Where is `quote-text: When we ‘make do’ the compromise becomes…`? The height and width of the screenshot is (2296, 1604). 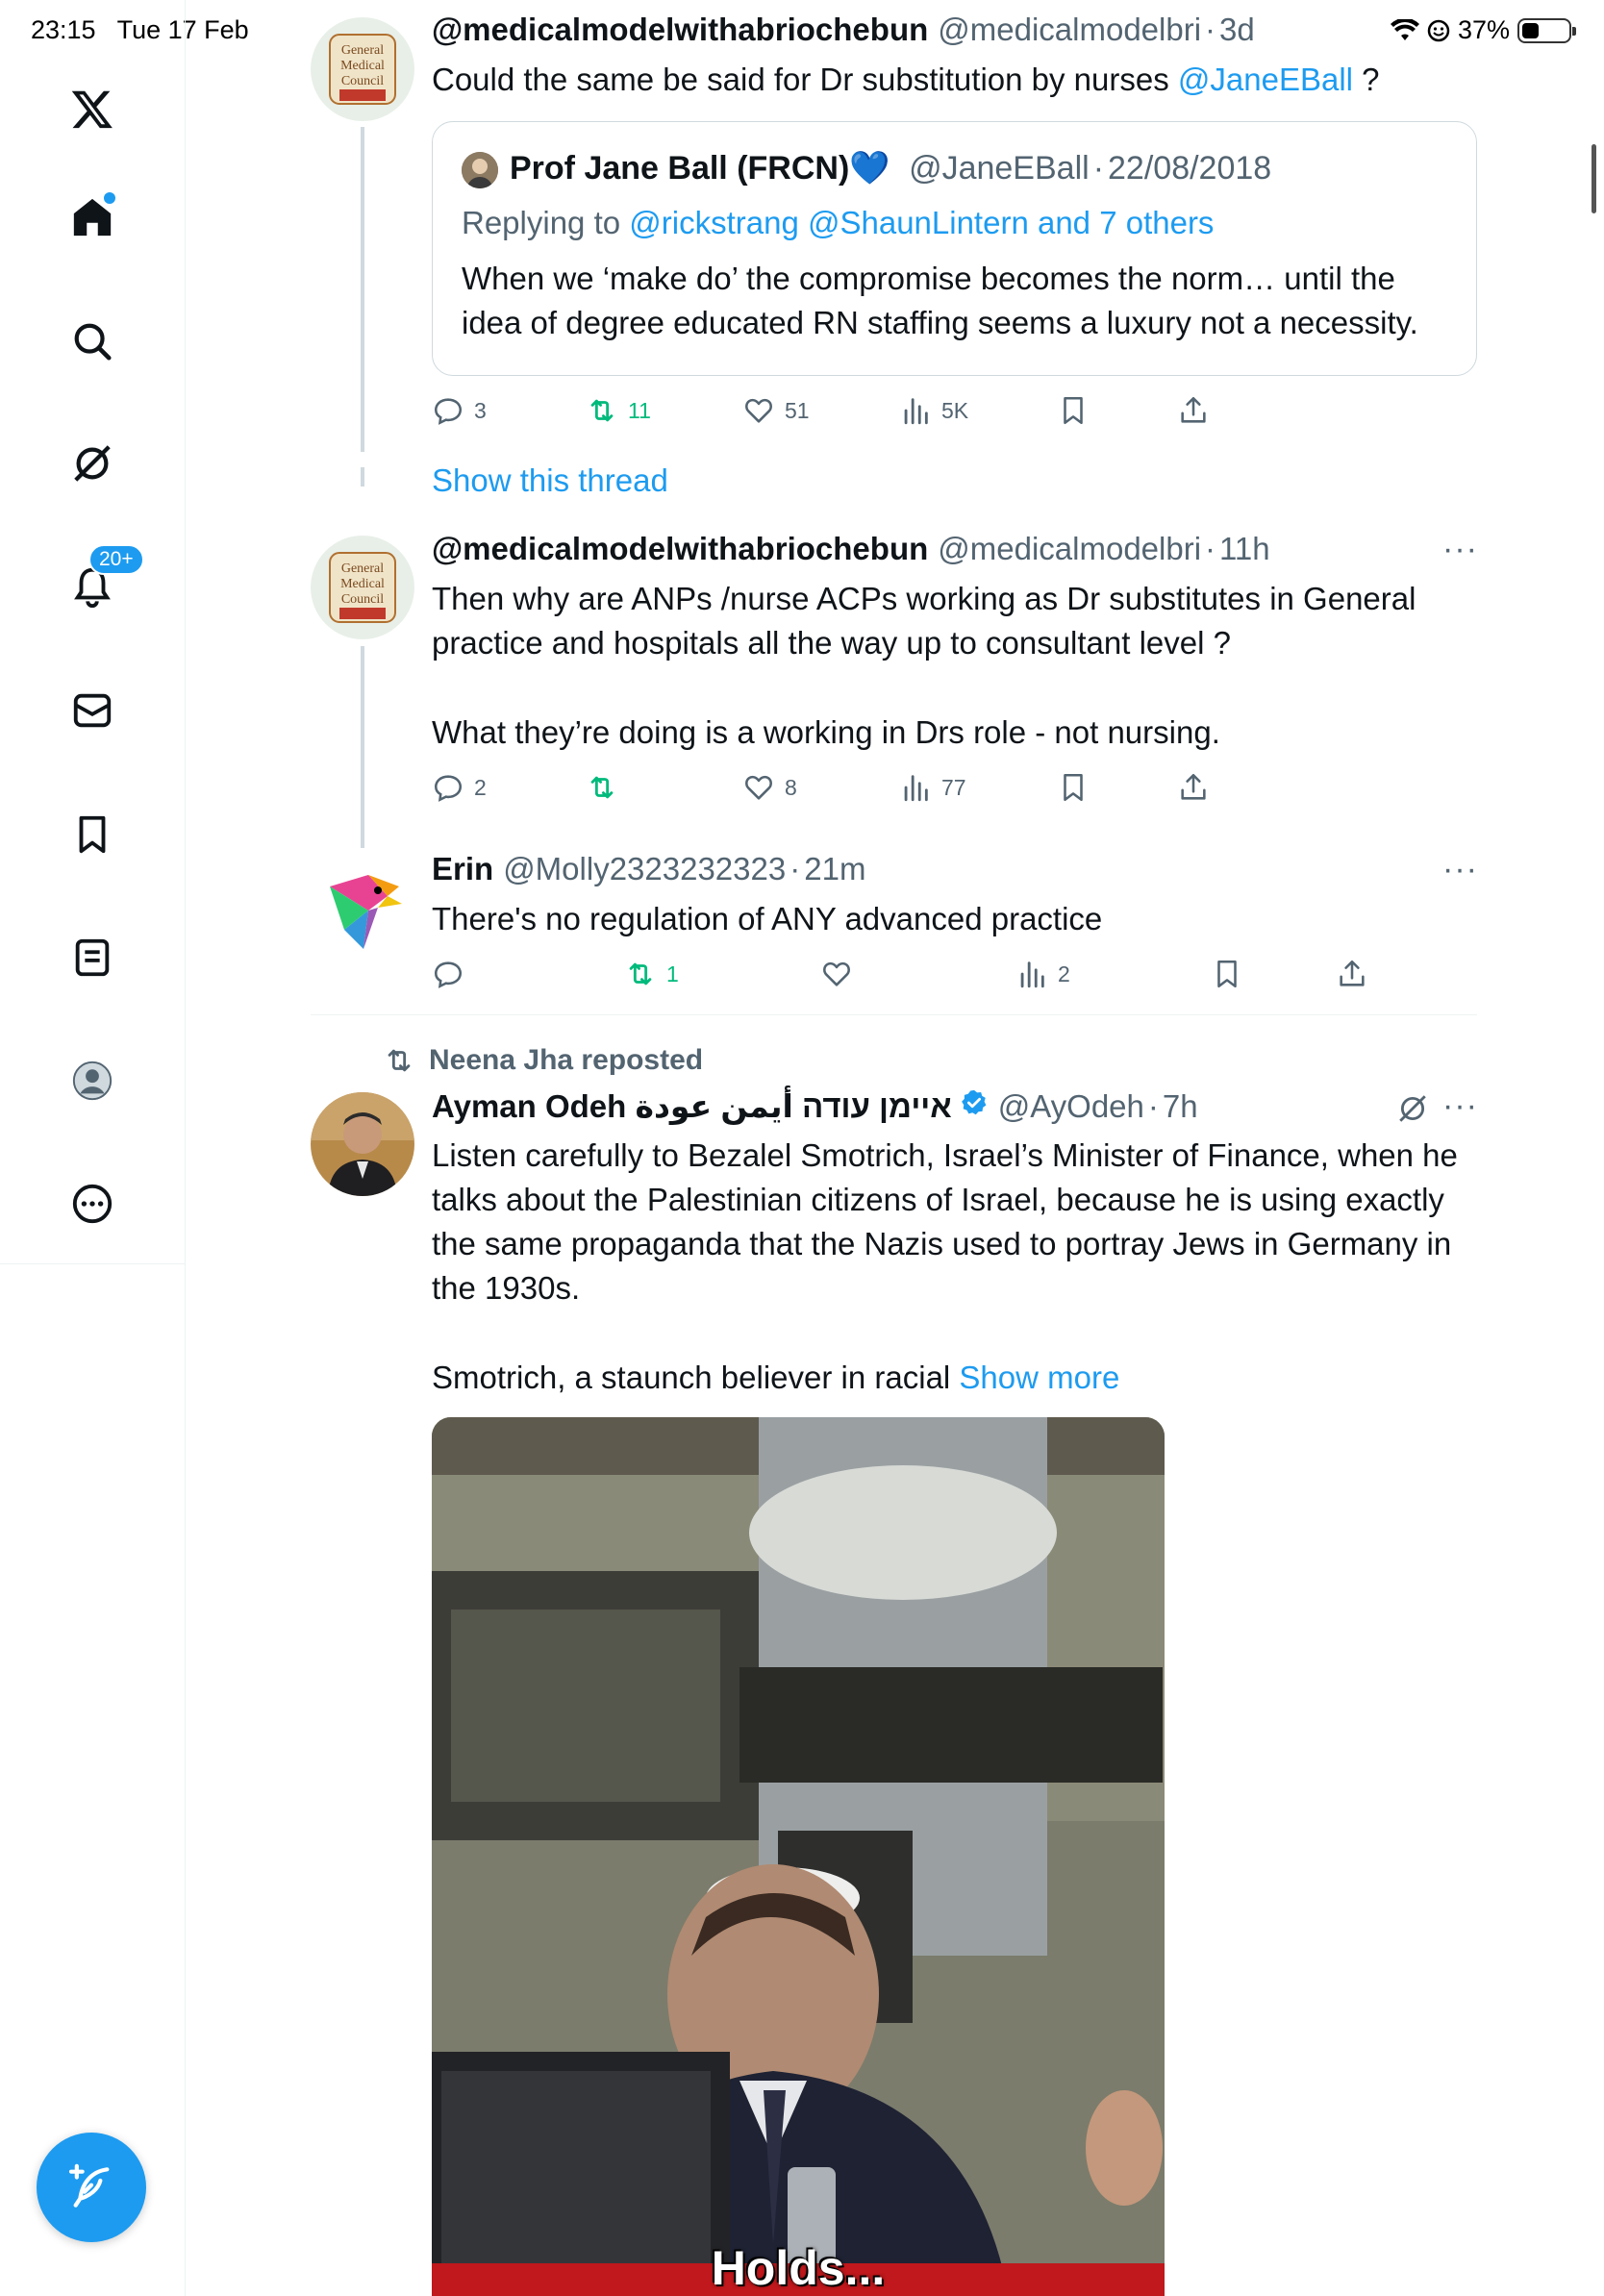
quote-text: When we ‘make do’ the compromise becomes… is located at coordinates (940, 300).